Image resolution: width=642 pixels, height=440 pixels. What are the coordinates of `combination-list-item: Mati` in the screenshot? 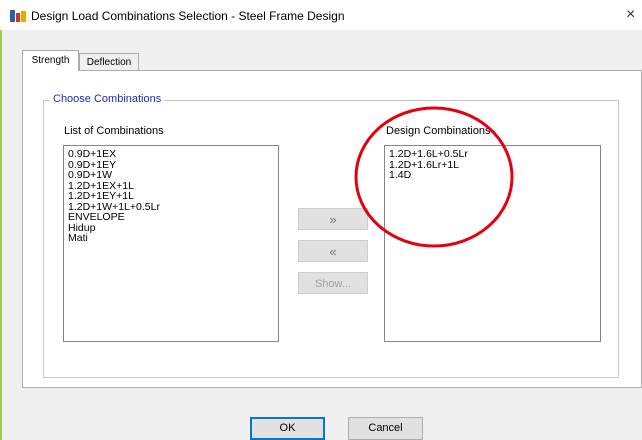 It's located at (171, 238).